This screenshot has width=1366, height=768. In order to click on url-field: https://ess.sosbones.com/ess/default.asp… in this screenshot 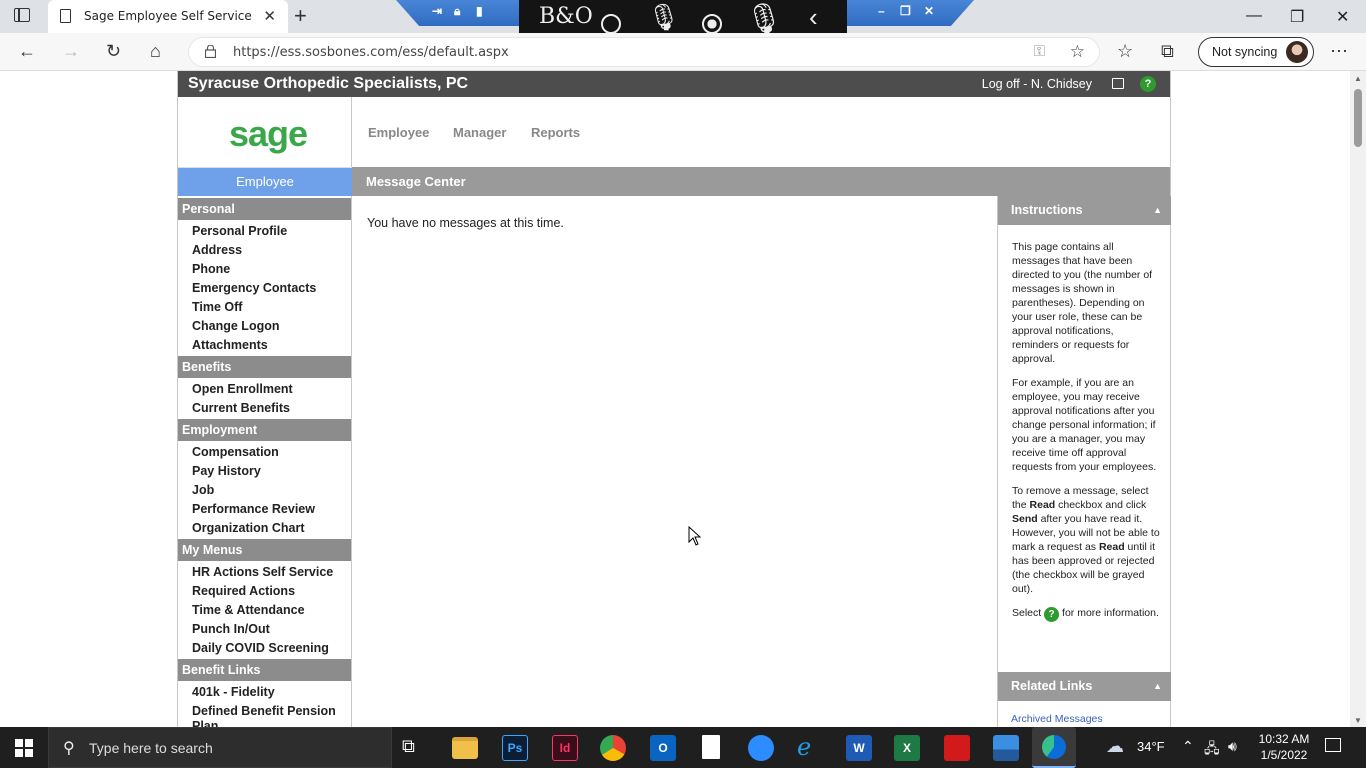, I will do `click(644, 52)`.